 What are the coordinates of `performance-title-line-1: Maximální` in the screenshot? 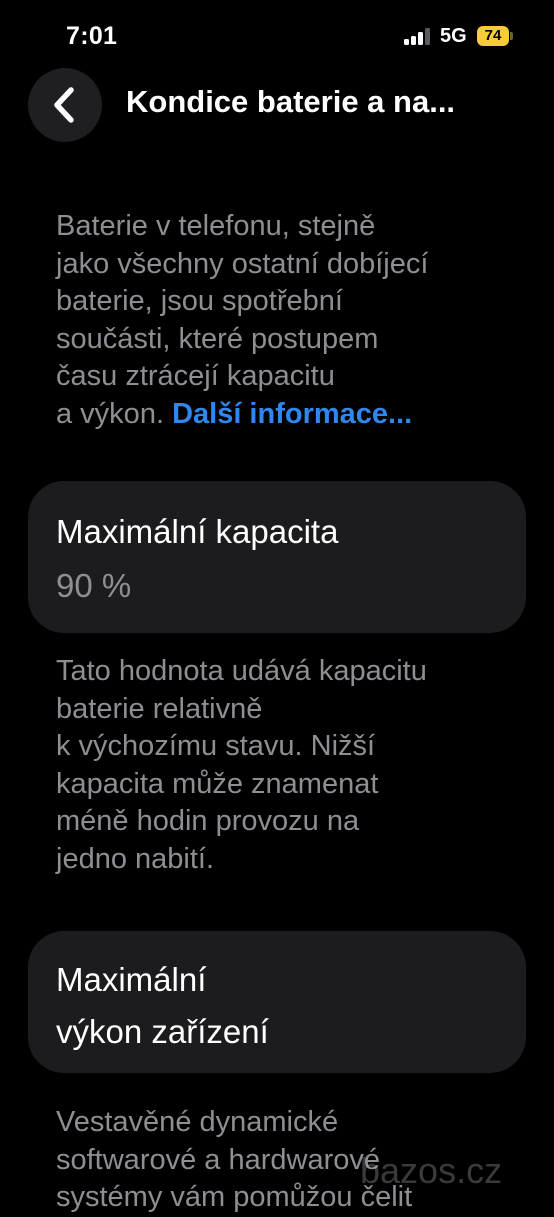 It's located at (131, 979).